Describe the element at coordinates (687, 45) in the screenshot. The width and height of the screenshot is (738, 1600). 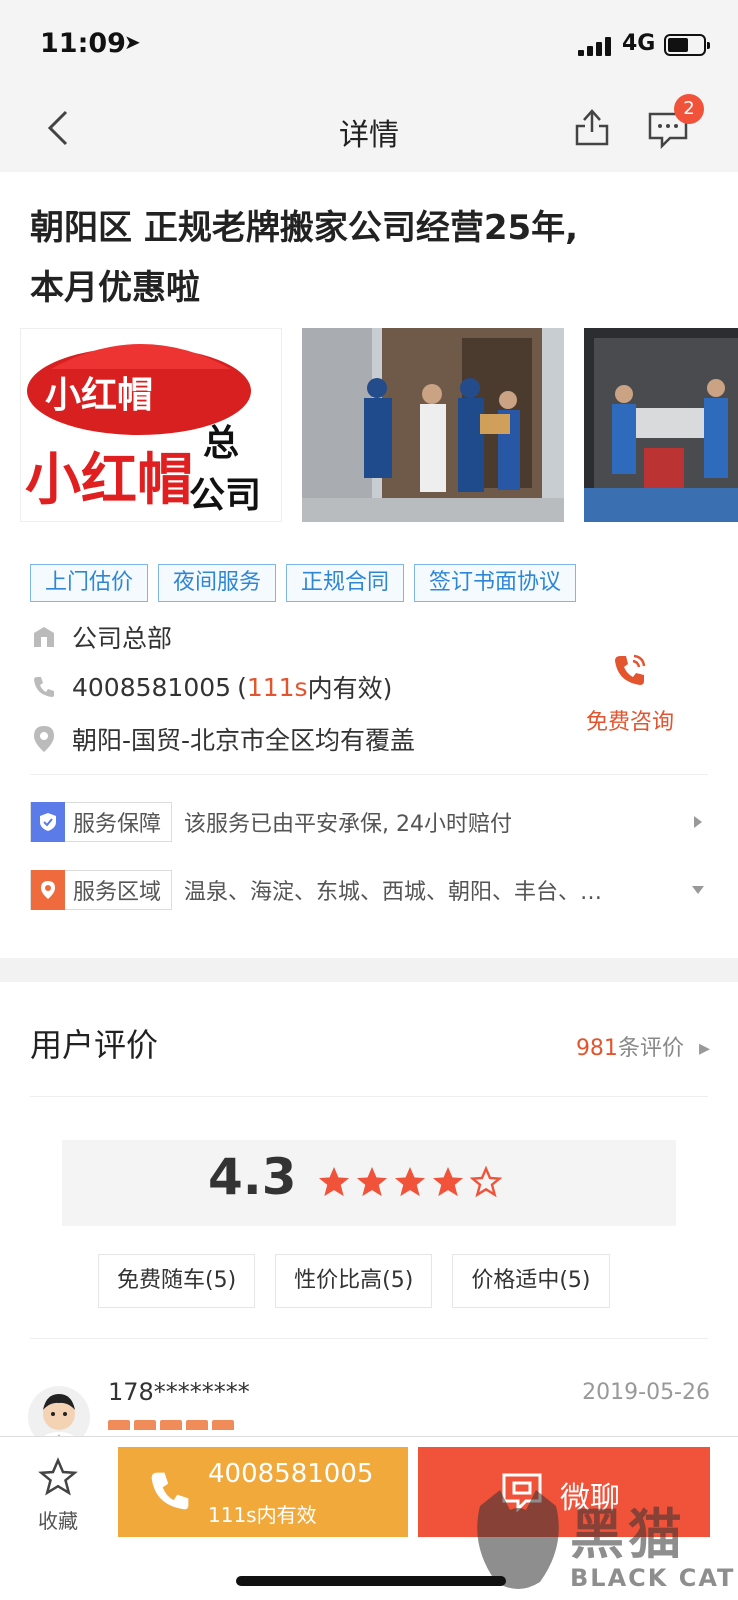
I see `battery-icon` at that location.